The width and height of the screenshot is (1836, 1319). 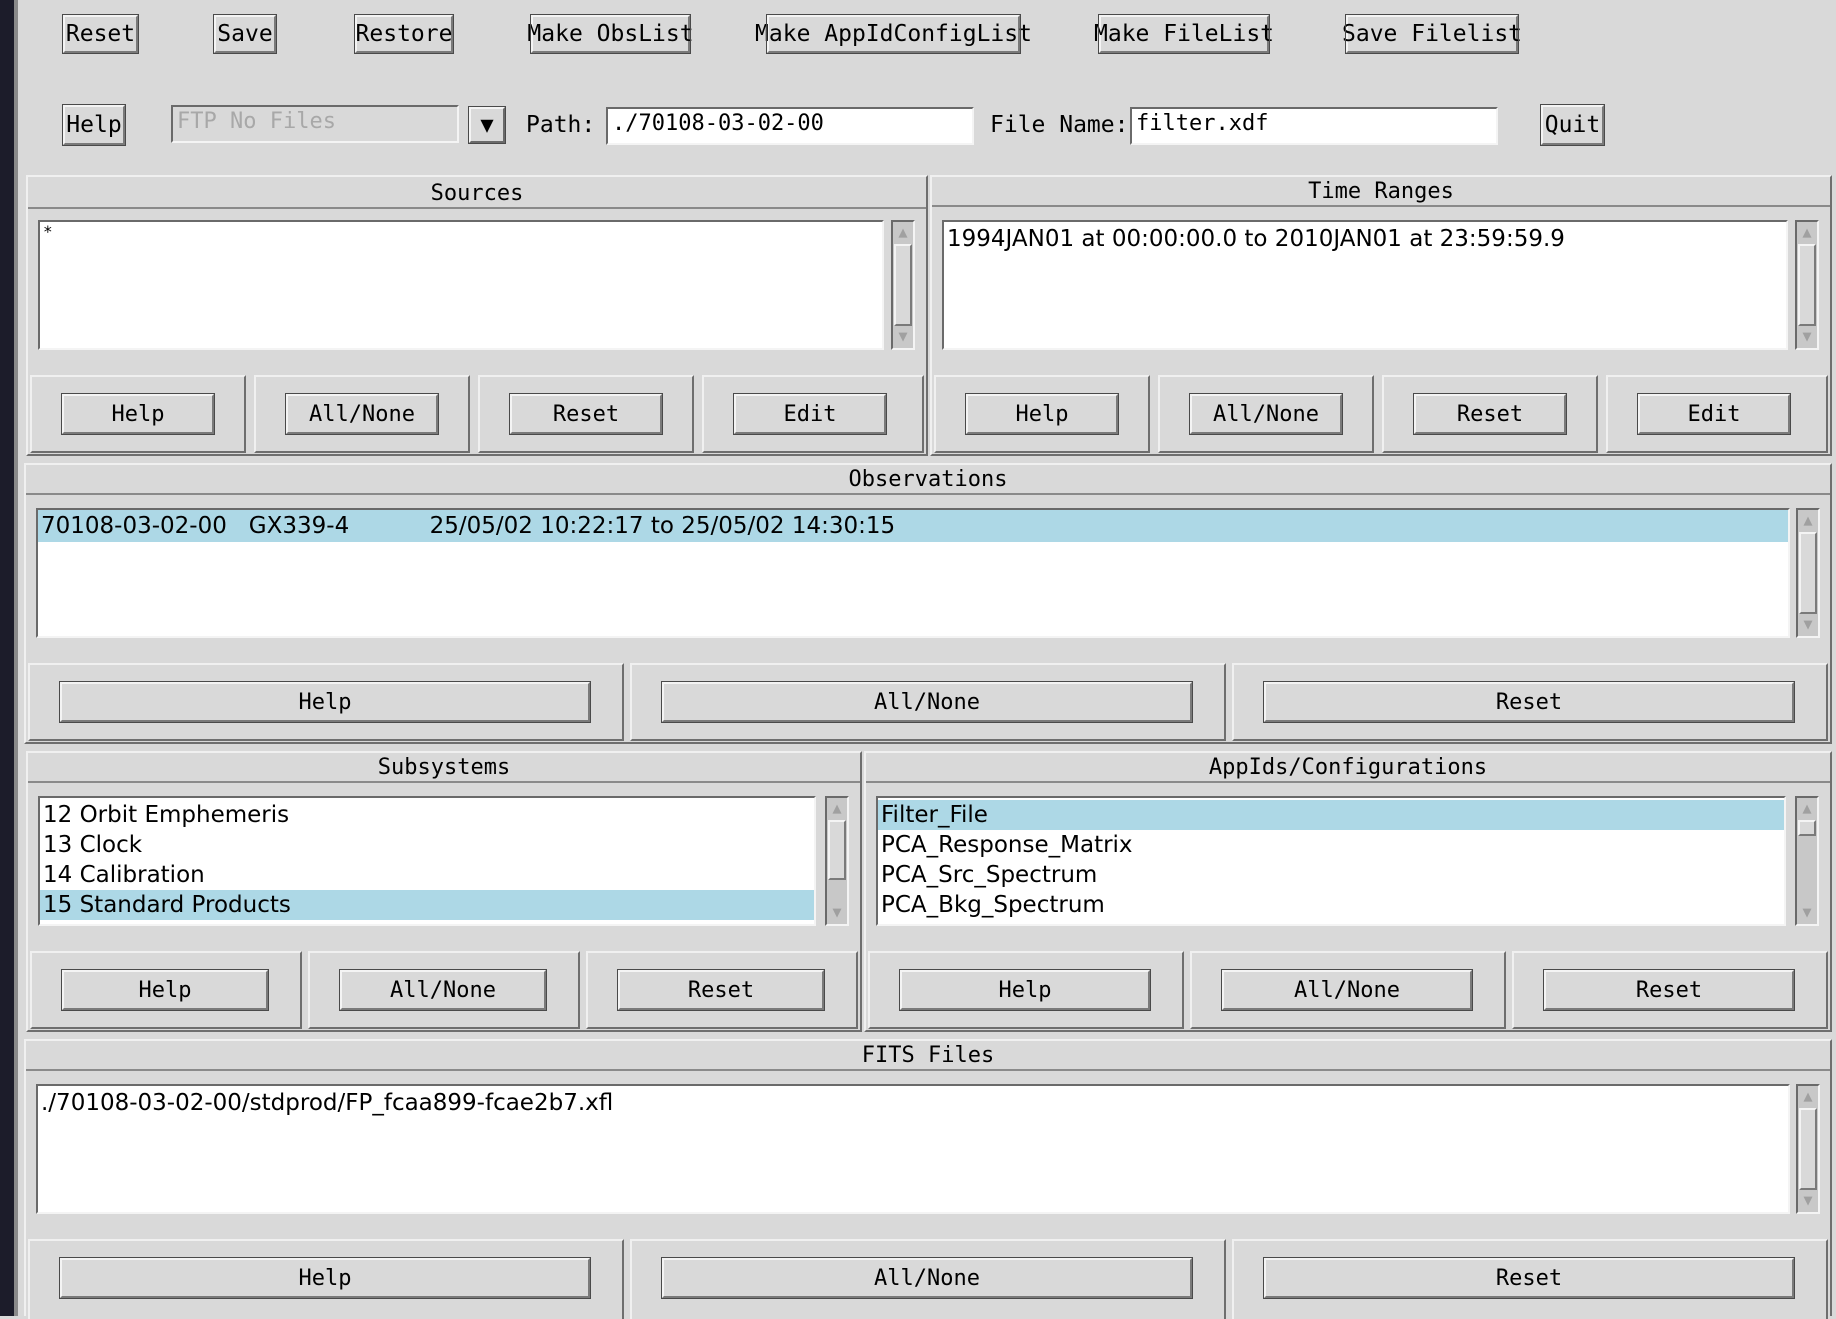 I want to click on appids-reset-button: Reset, so click(x=1669, y=990).